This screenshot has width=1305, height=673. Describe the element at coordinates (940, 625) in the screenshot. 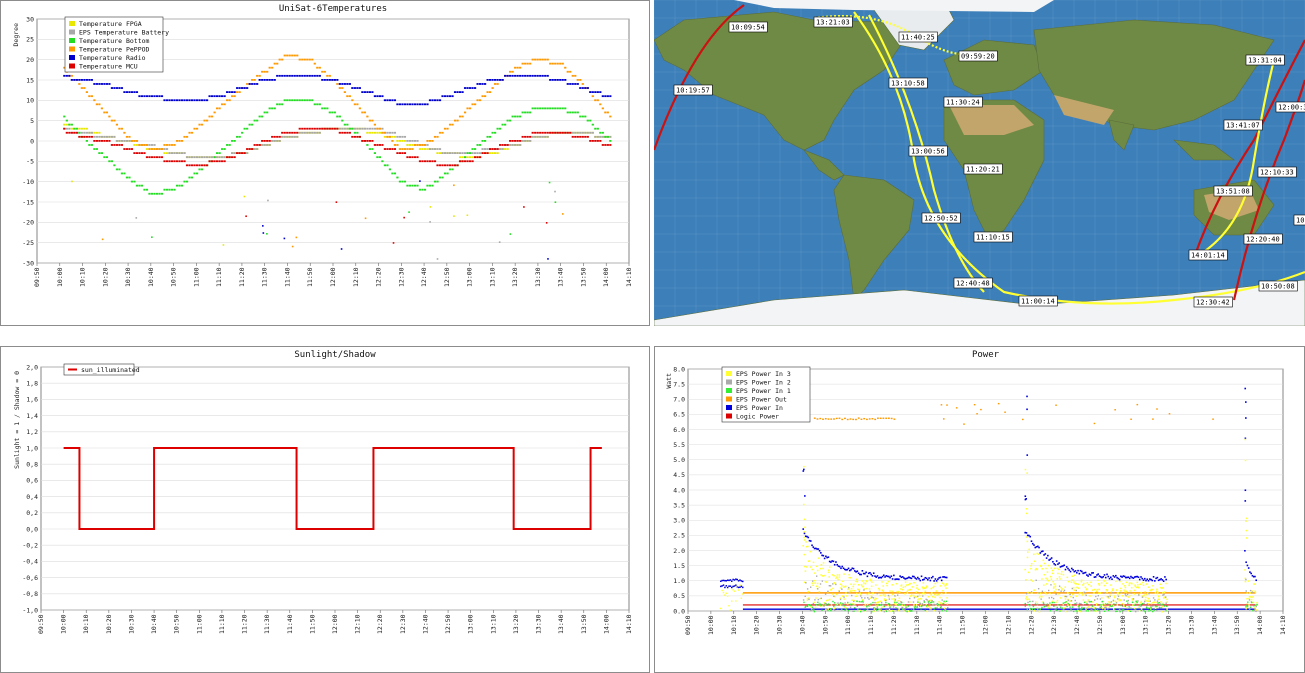

I see `x-tick-label: 11:40` at that location.